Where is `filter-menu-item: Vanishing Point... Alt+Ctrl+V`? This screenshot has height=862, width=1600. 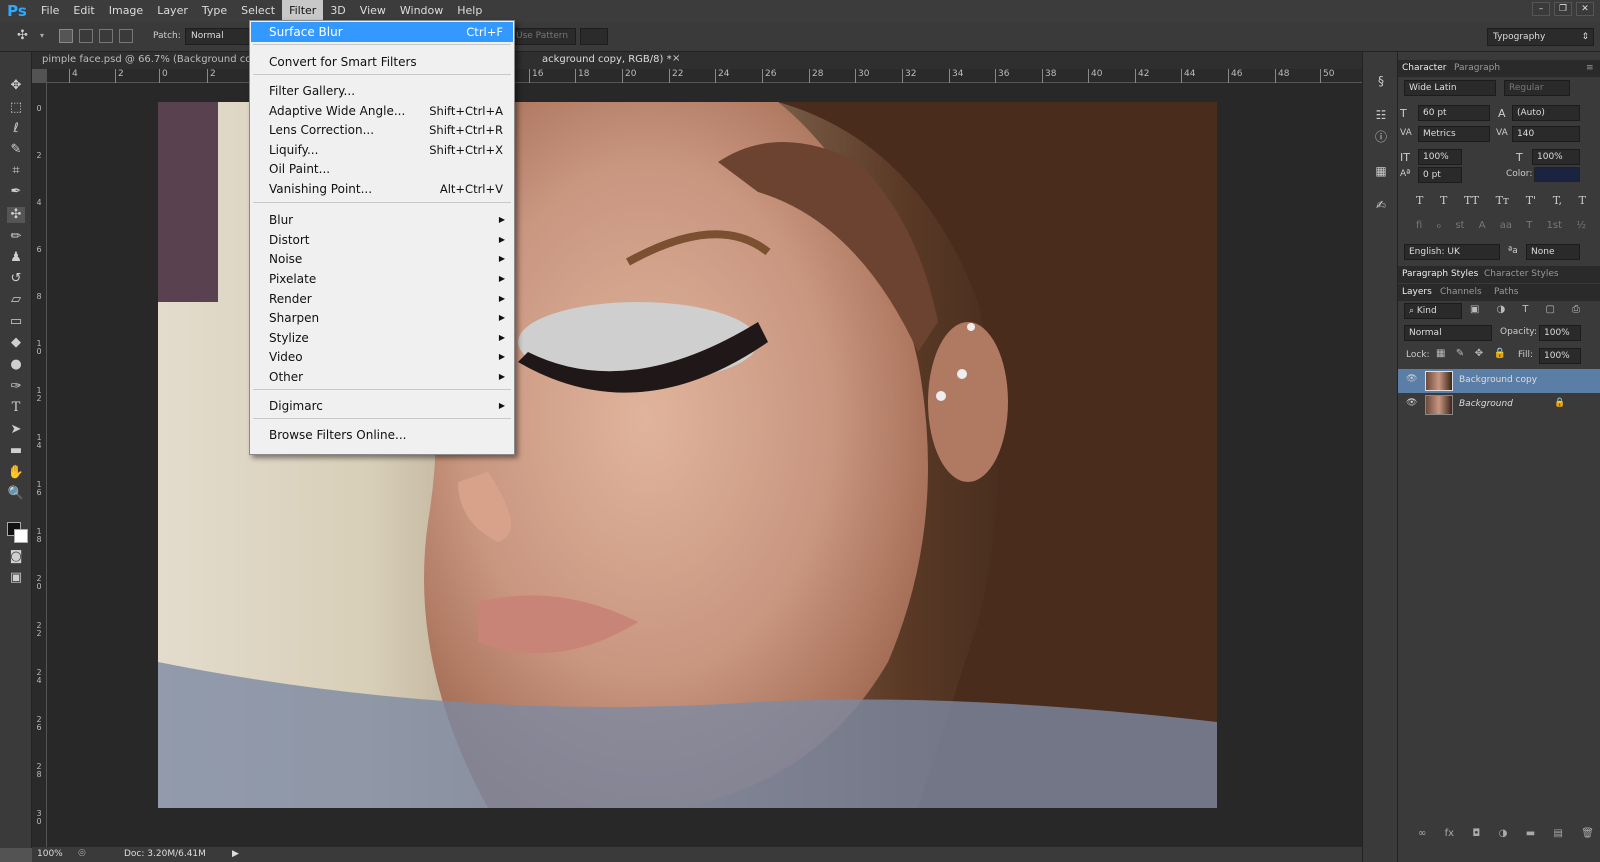 filter-menu-item: Vanishing Point... Alt+Ctrl+V is located at coordinates (382, 189).